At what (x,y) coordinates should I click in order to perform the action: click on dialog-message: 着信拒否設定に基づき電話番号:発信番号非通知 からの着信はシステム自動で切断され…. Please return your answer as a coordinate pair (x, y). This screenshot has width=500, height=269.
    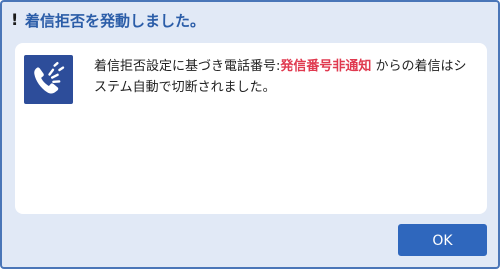
    Looking at the image, I should click on (286, 77).